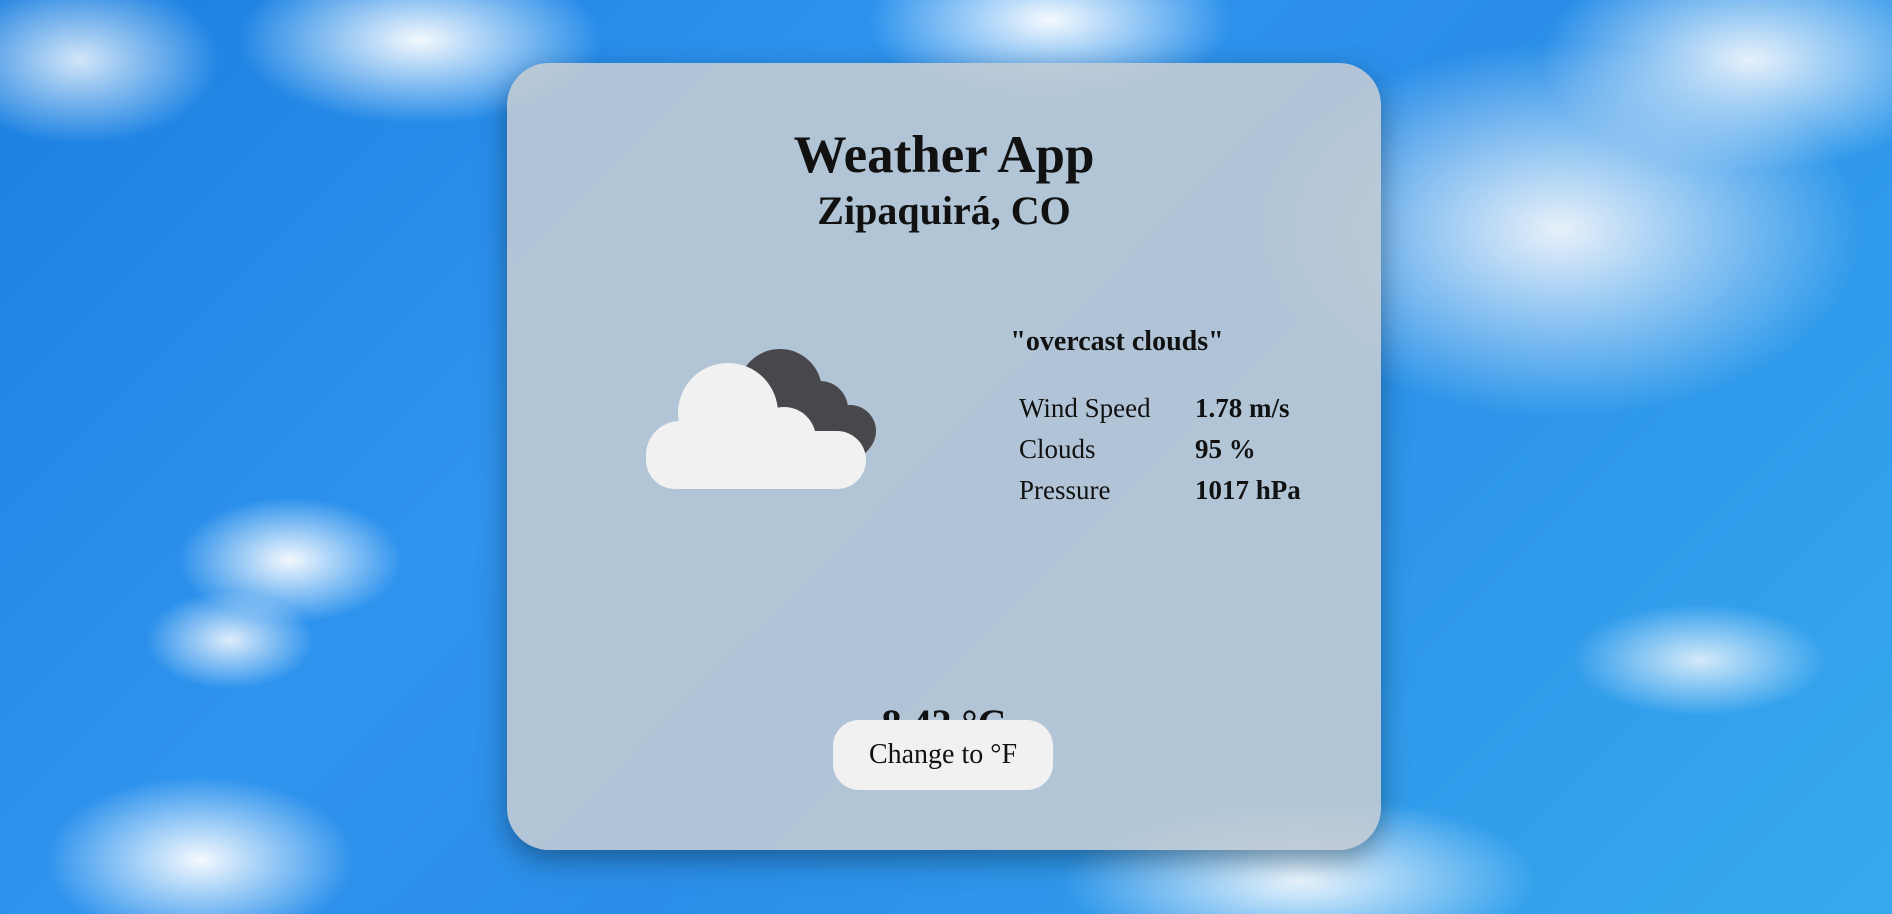 The image size is (1892, 914). Describe the element at coordinates (944, 155) in the screenshot. I see `app-title: Weather App` at that location.